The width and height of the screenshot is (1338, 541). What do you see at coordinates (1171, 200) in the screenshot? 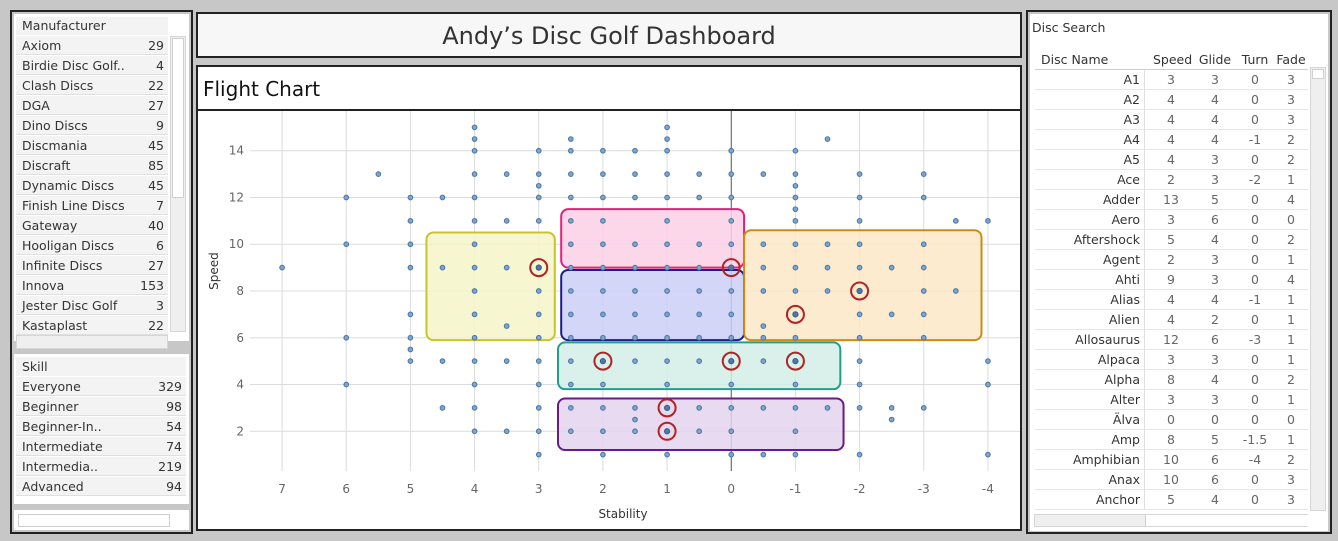
I see `disc-row: Adder 13 5 0 4` at bounding box center [1171, 200].